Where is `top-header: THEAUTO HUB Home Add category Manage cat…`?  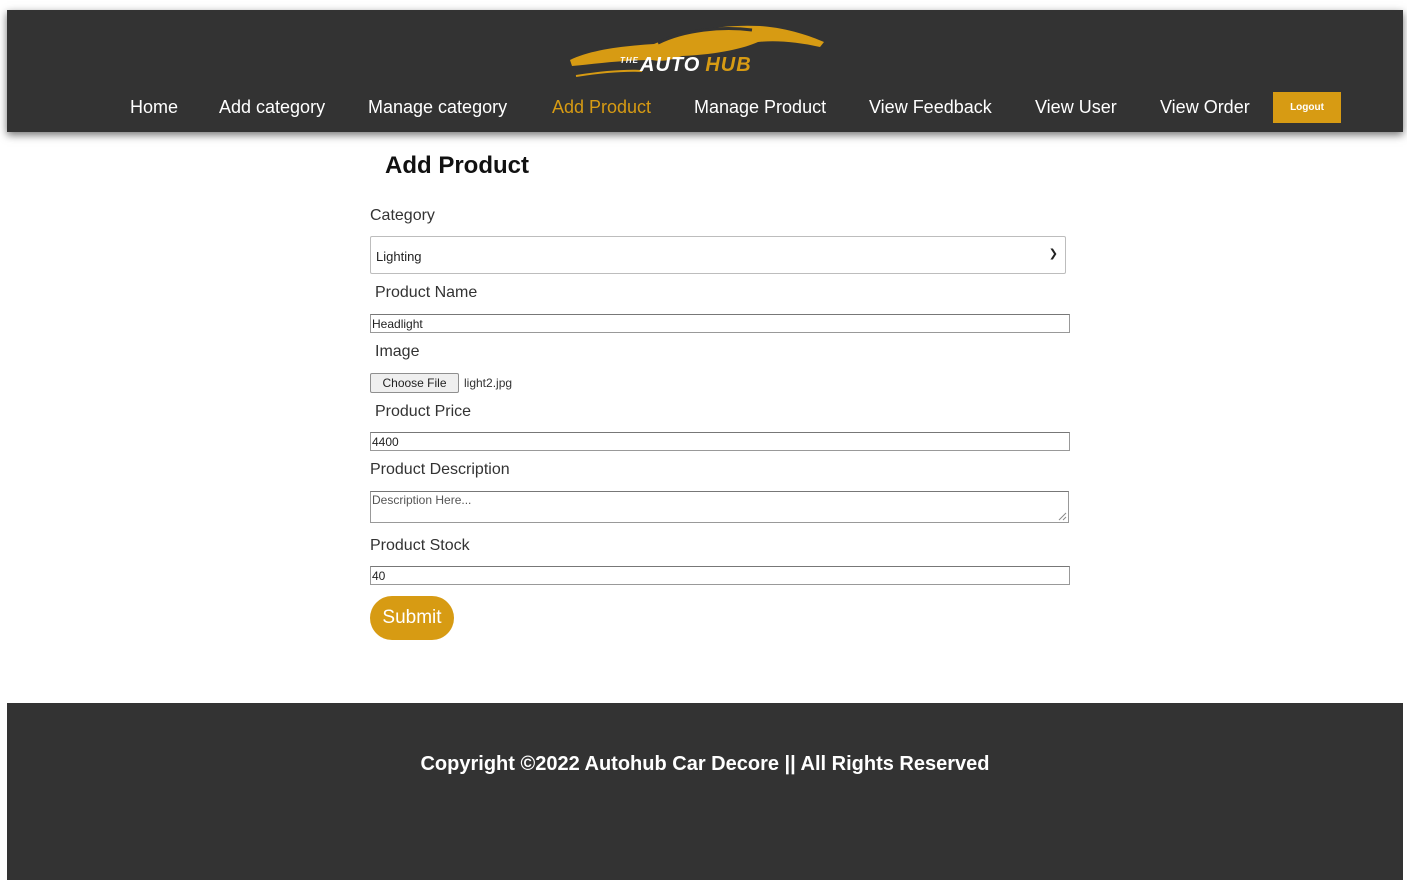 top-header: THEAUTO HUB Home Add category Manage cat… is located at coordinates (705, 71).